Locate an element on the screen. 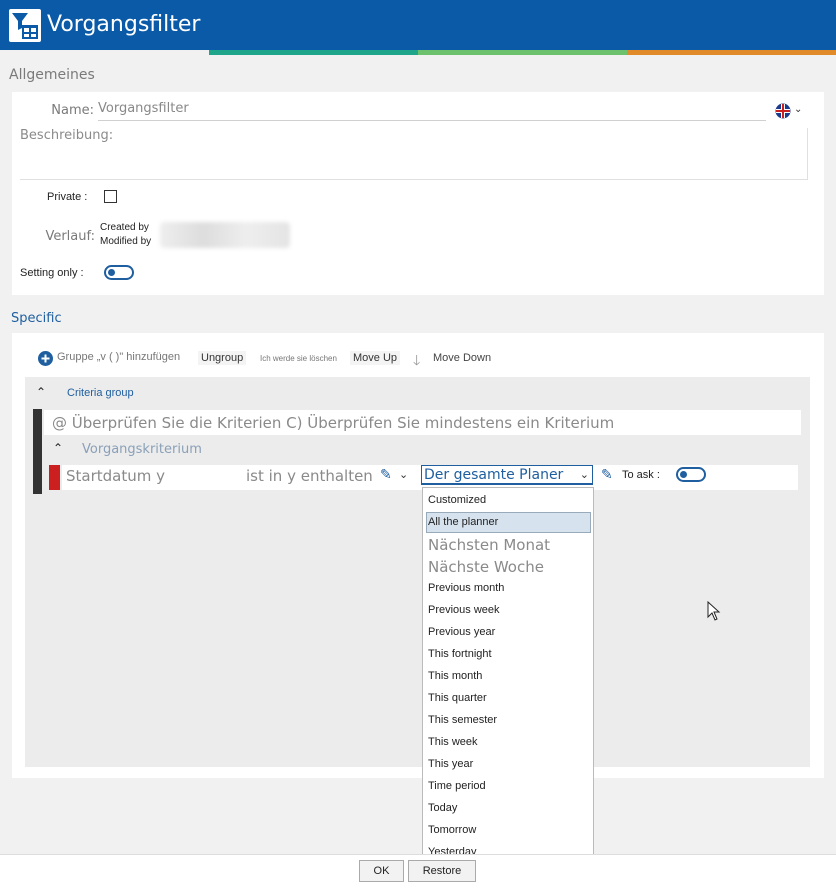 The height and width of the screenshot is (889, 836). private-checkbox is located at coordinates (110, 196).